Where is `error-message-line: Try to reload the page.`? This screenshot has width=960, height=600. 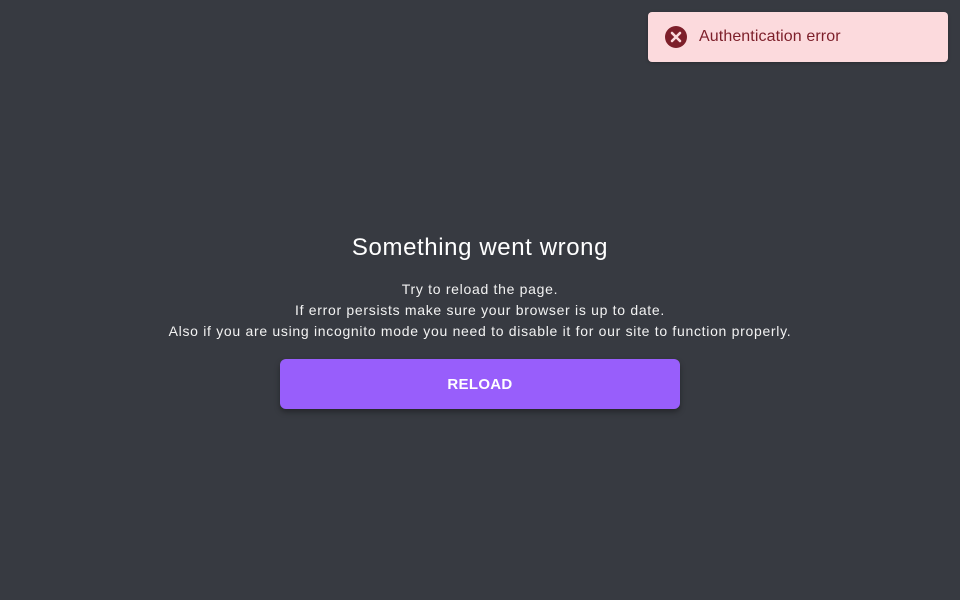 error-message-line: Try to reload the page. is located at coordinates (480, 289).